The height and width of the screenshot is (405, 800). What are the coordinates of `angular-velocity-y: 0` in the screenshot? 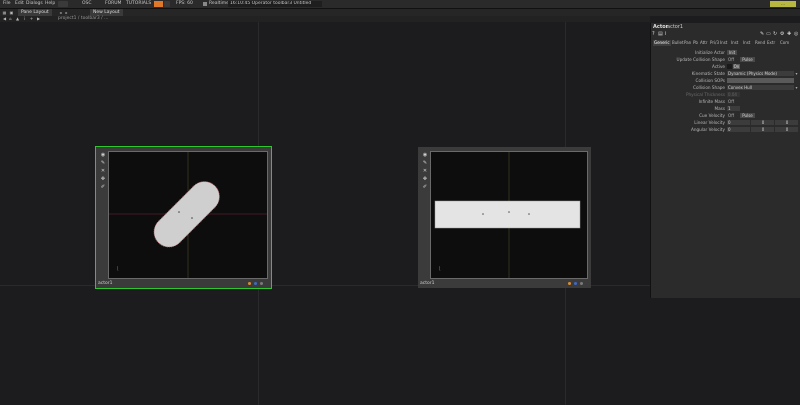 It's located at (762, 129).